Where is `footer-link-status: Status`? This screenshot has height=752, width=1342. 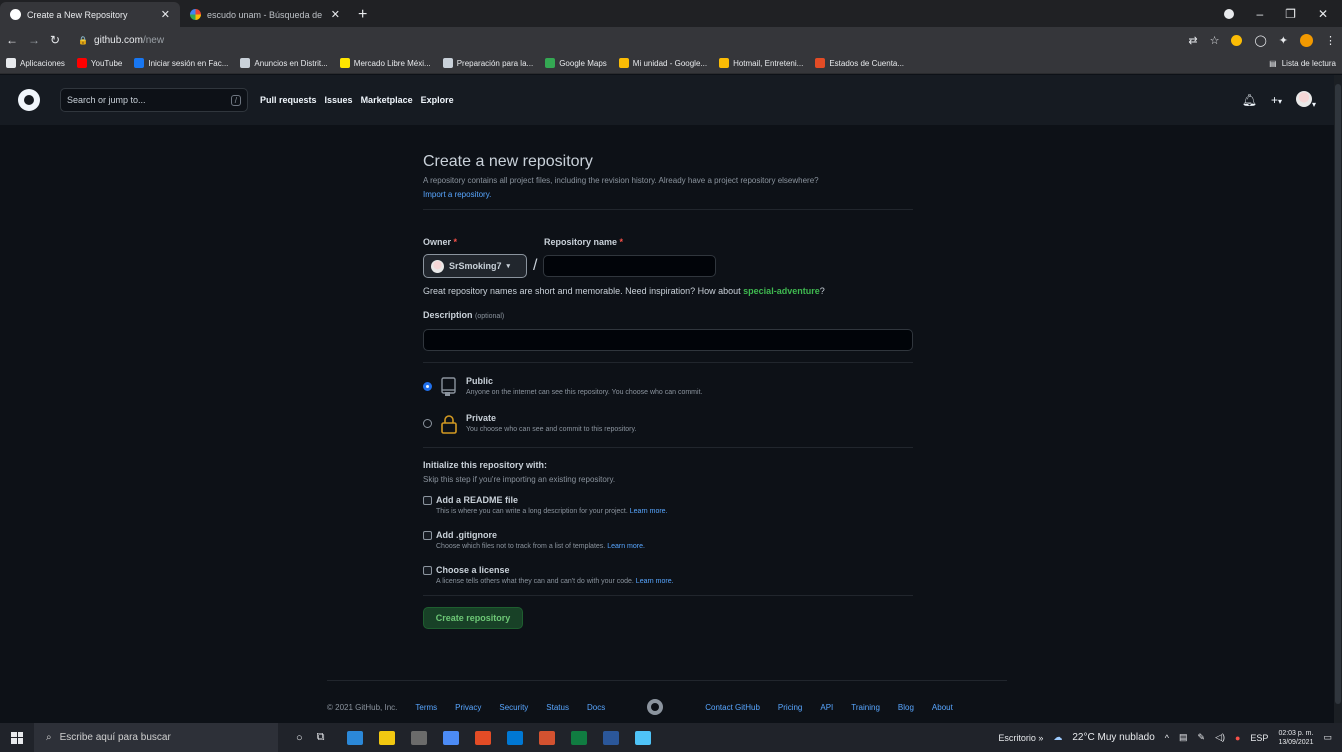
footer-link-status: Status is located at coordinates (557, 707).